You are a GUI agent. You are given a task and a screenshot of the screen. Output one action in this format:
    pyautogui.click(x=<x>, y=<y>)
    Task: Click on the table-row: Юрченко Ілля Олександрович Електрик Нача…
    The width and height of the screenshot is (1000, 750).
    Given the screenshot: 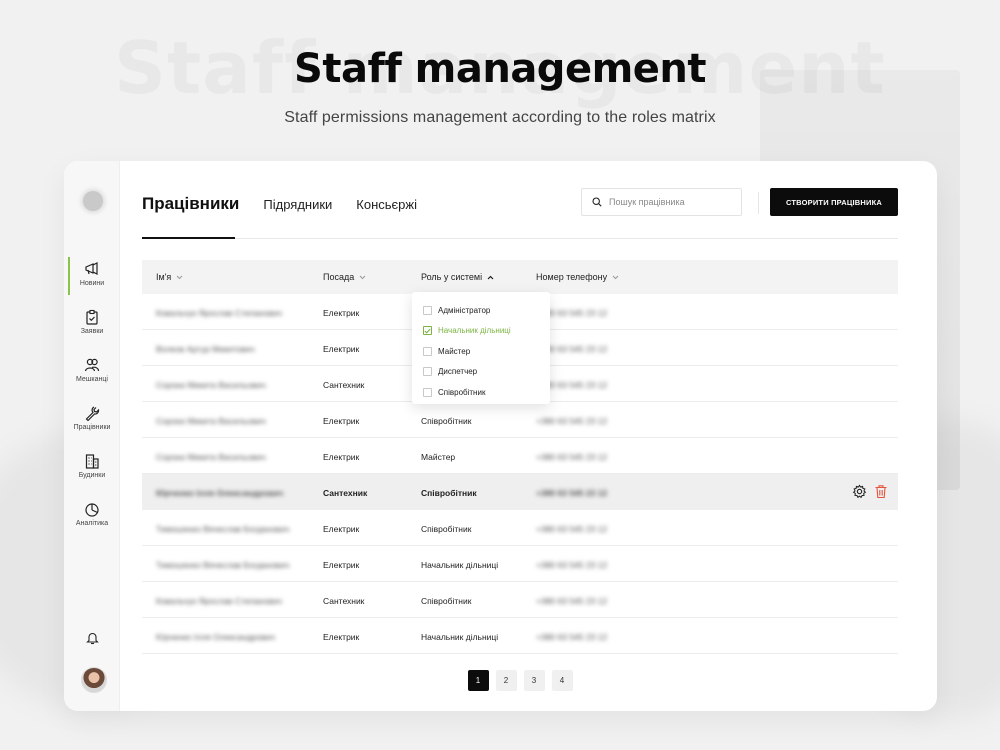 What is the action you would take?
    pyautogui.click(x=520, y=636)
    